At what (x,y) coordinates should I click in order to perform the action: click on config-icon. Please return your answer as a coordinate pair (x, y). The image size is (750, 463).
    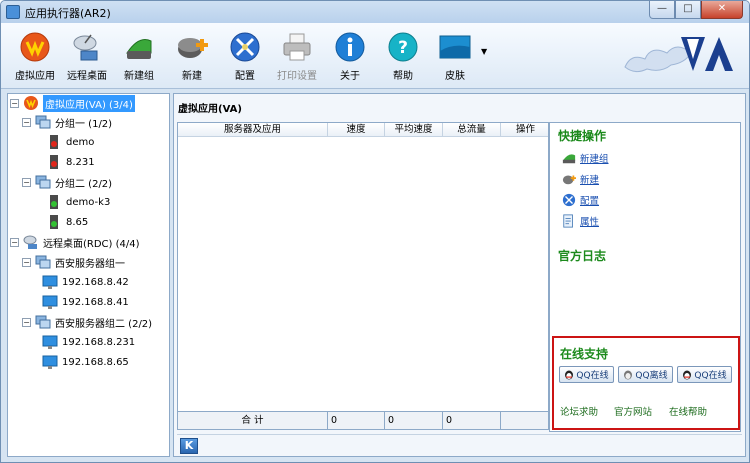
    Looking at the image, I should click on (245, 47).